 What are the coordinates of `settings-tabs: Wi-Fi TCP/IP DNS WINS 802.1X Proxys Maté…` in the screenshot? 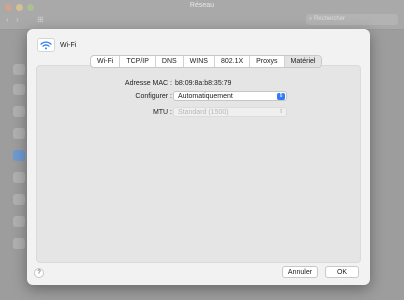 It's located at (206, 61).